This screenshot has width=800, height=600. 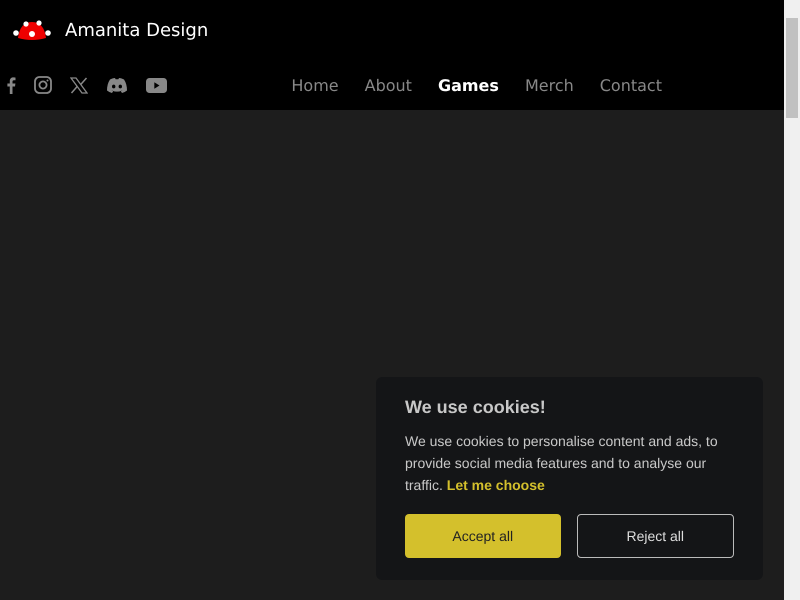 What do you see at coordinates (11, 85) in the screenshot?
I see `facebook-icon` at bounding box center [11, 85].